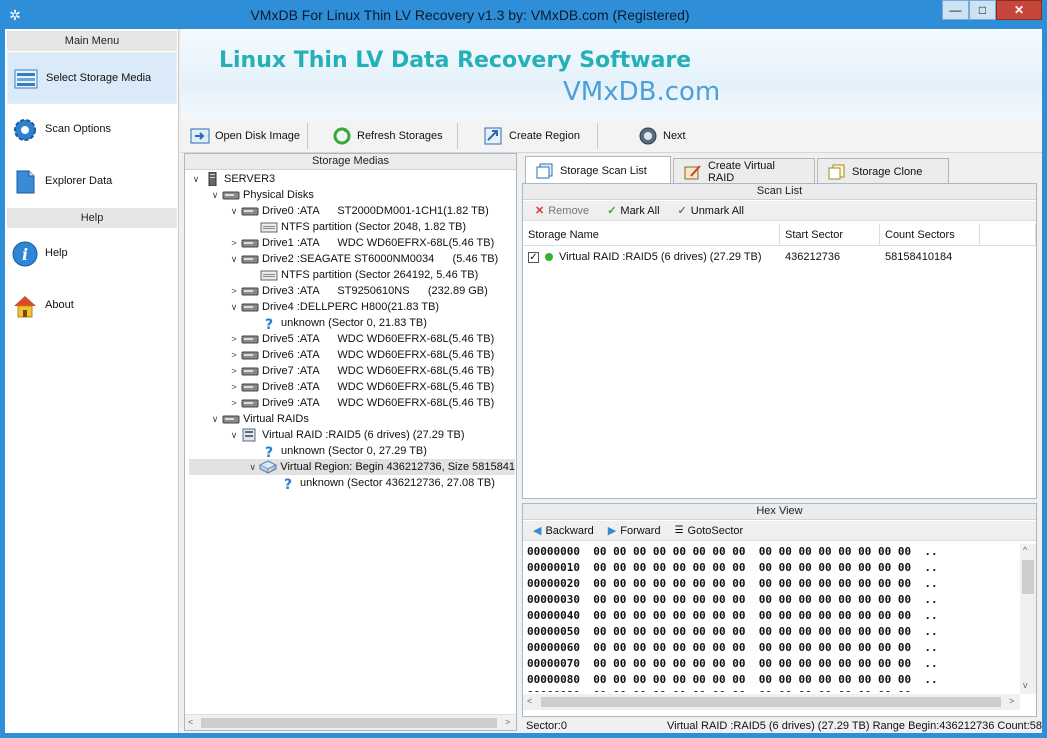 The image size is (1047, 738). What do you see at coordinates (744, 171) in the screenshot?
I see `tab-create-virtual-raid: Create Virtual RAID` at bounding box center [744, 171].